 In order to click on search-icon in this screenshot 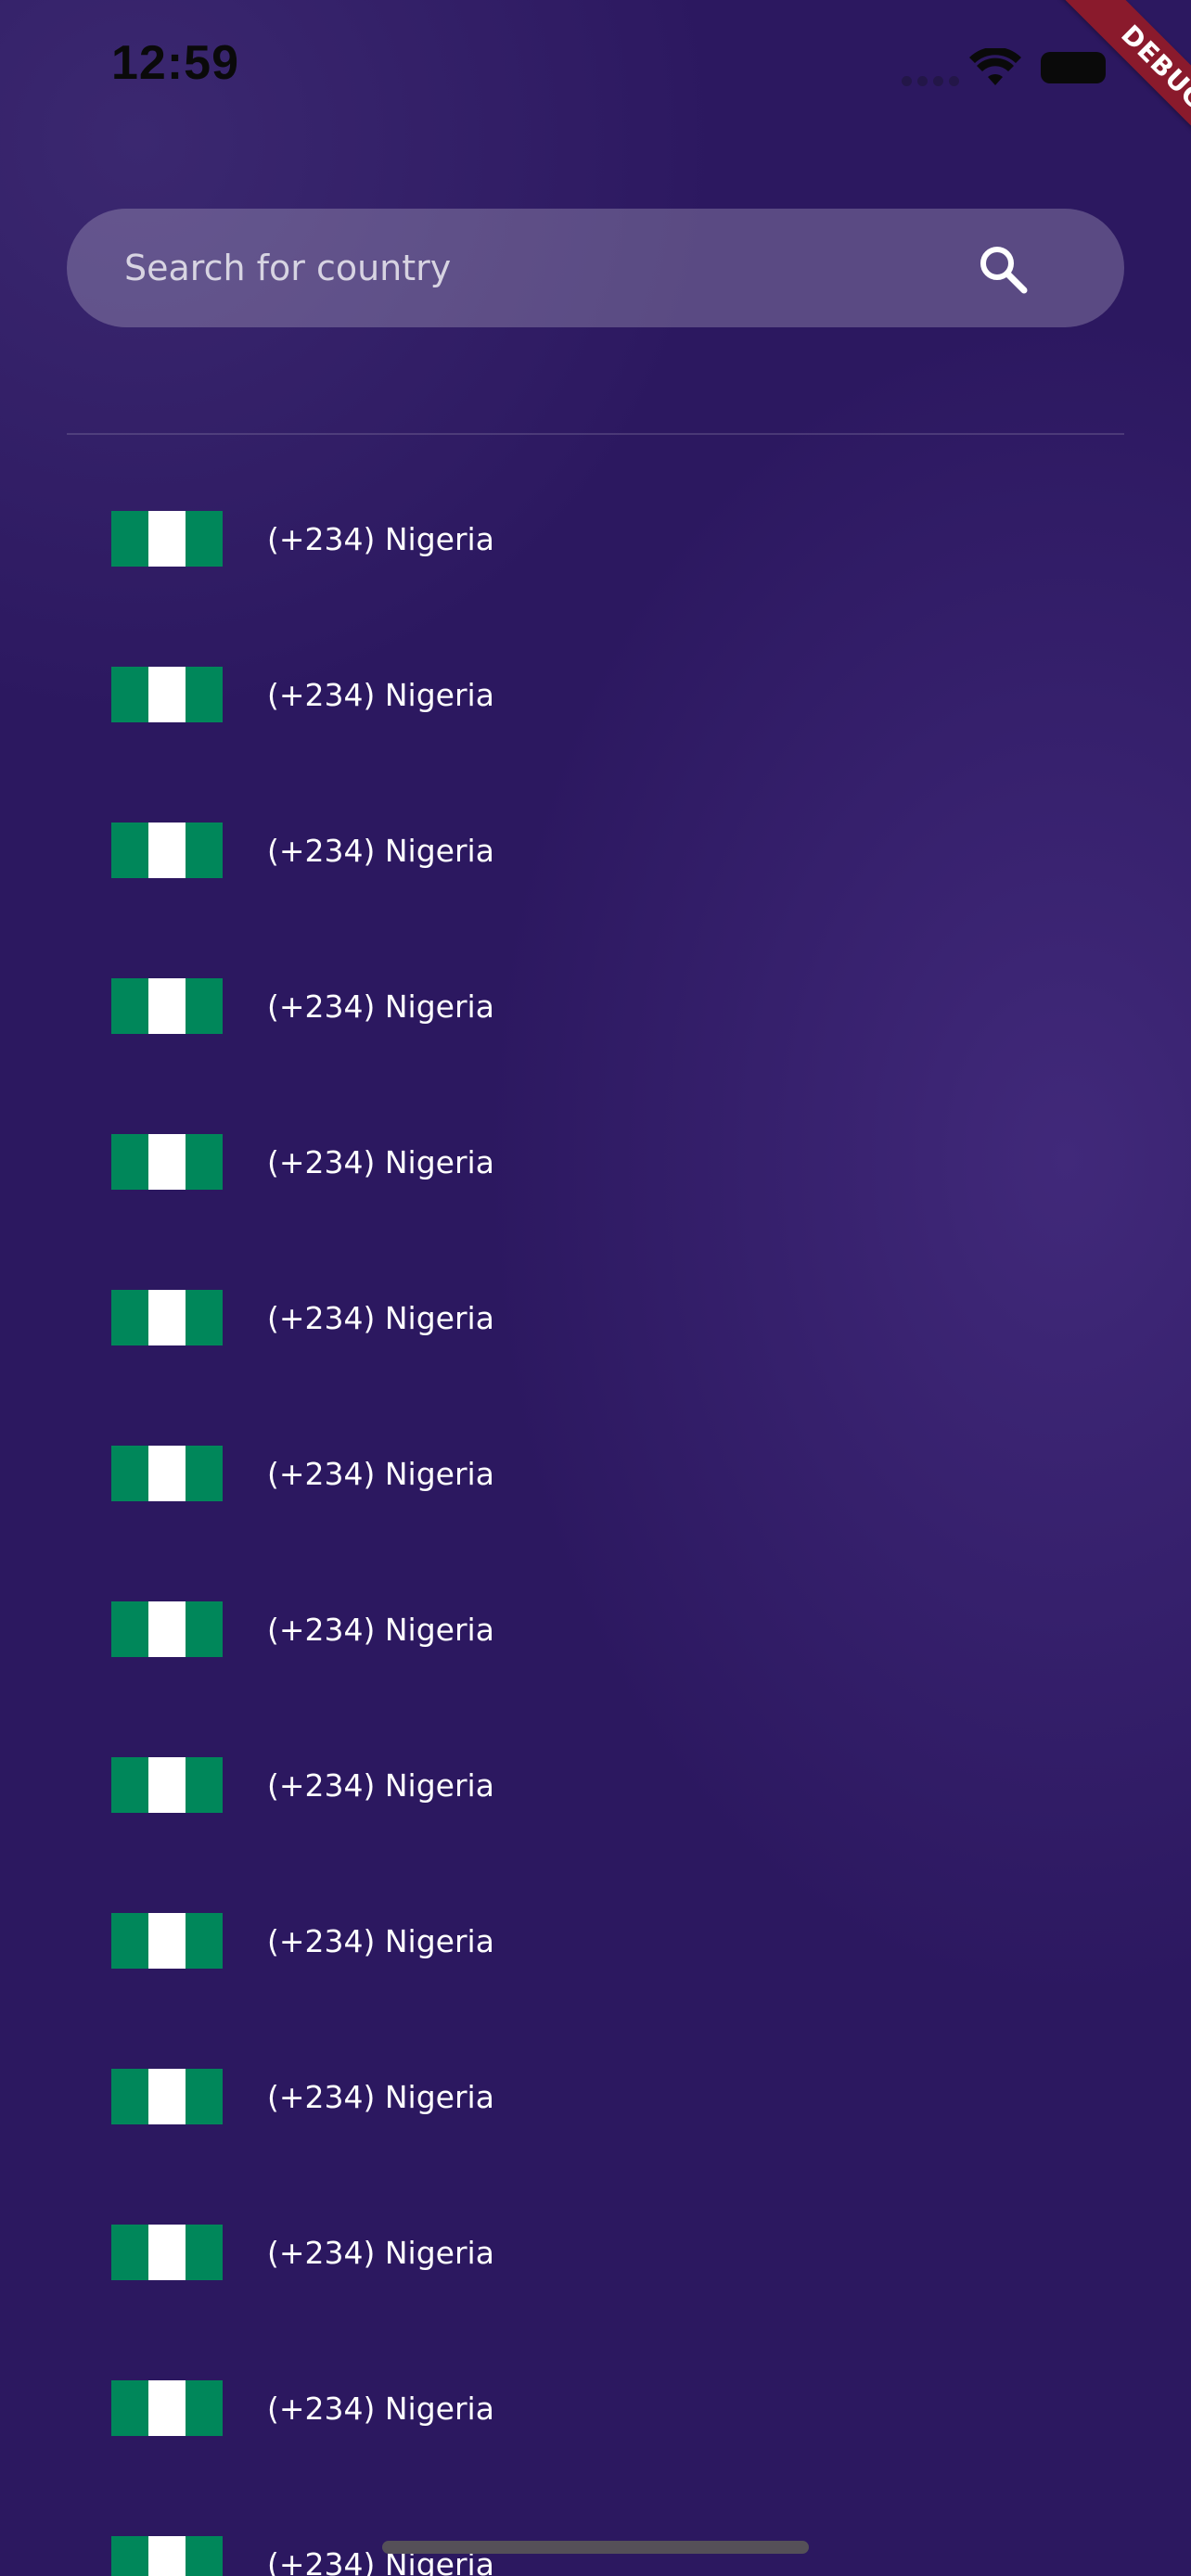, I will do `click(1003, 269)`.